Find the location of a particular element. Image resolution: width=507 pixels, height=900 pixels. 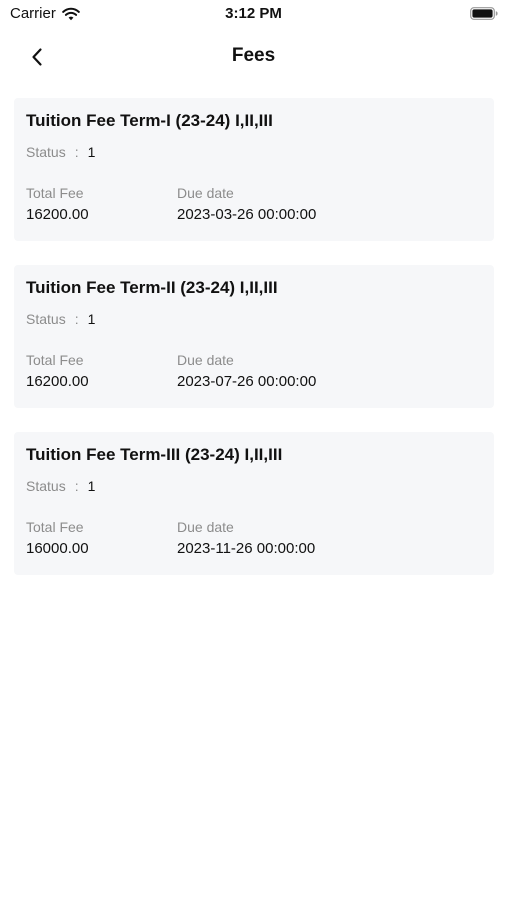

due-date-column: Due date 2023-11-26 00:00:00 is located at coordinates (246, 538).